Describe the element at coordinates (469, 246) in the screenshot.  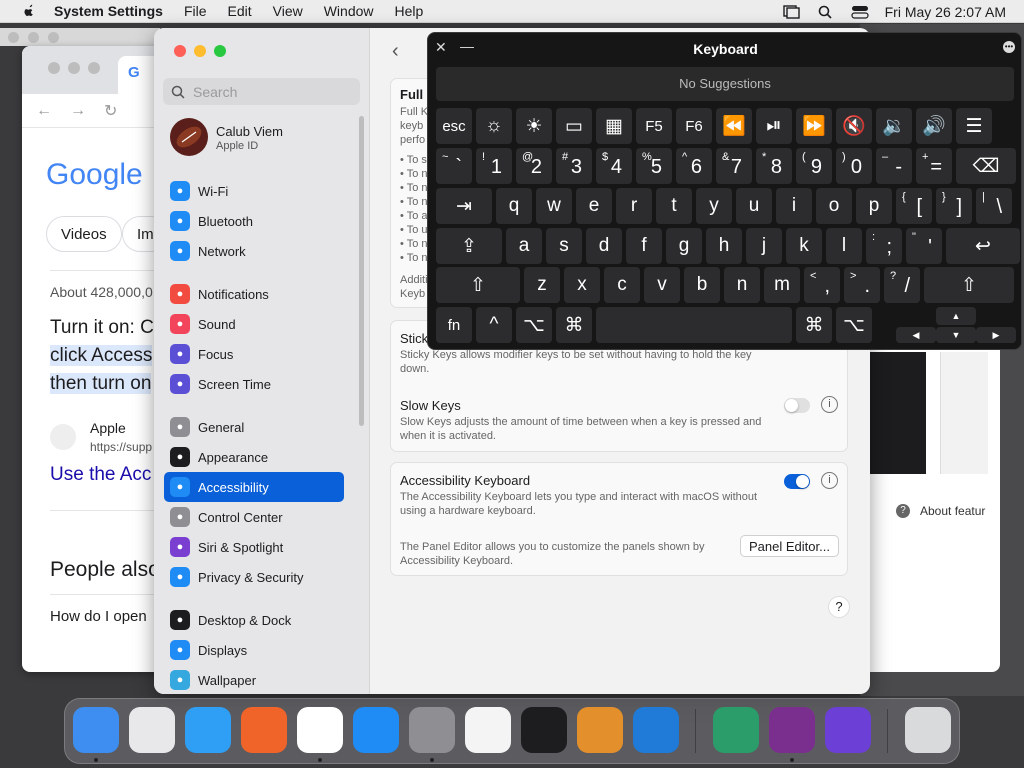
I see `caps-lock-icon: ⇪` at that location.